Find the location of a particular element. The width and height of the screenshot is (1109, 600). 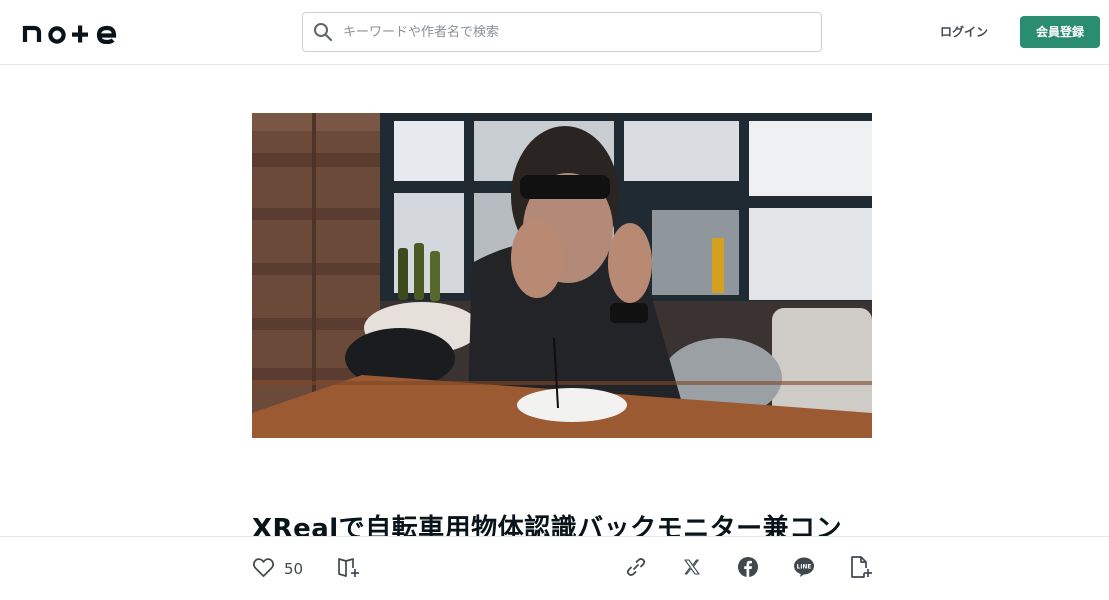

share-x-button is located at coordinates (692, 569).